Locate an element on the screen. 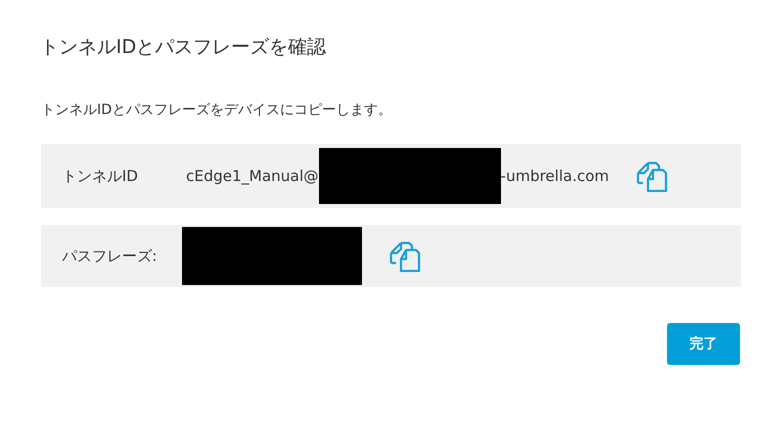 The height and width of the screenshot is (428, 773). field-label: トンネルID is located at coordinates (100, 176).